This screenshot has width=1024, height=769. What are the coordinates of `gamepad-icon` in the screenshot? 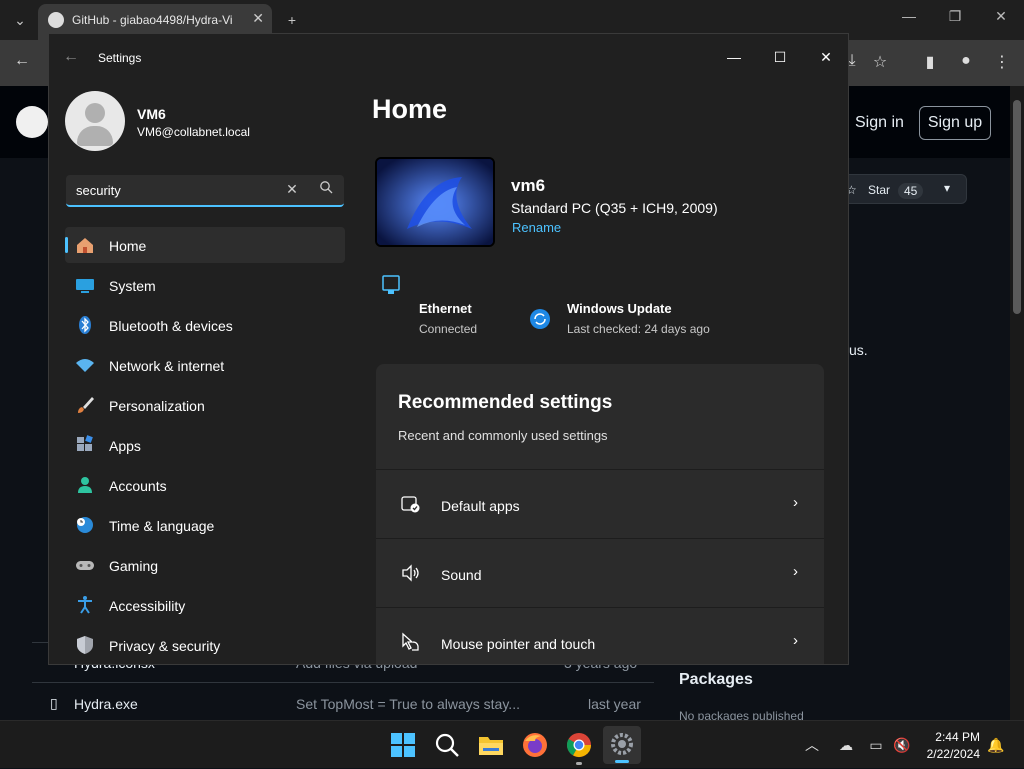 It's located at (85, 565).